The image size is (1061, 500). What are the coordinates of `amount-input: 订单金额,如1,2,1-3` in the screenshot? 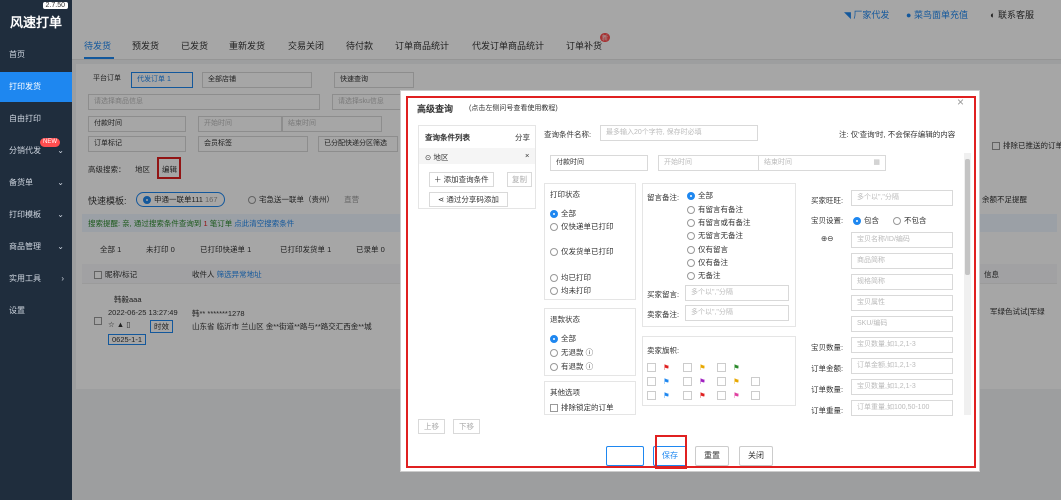 It's located at (902, 366).